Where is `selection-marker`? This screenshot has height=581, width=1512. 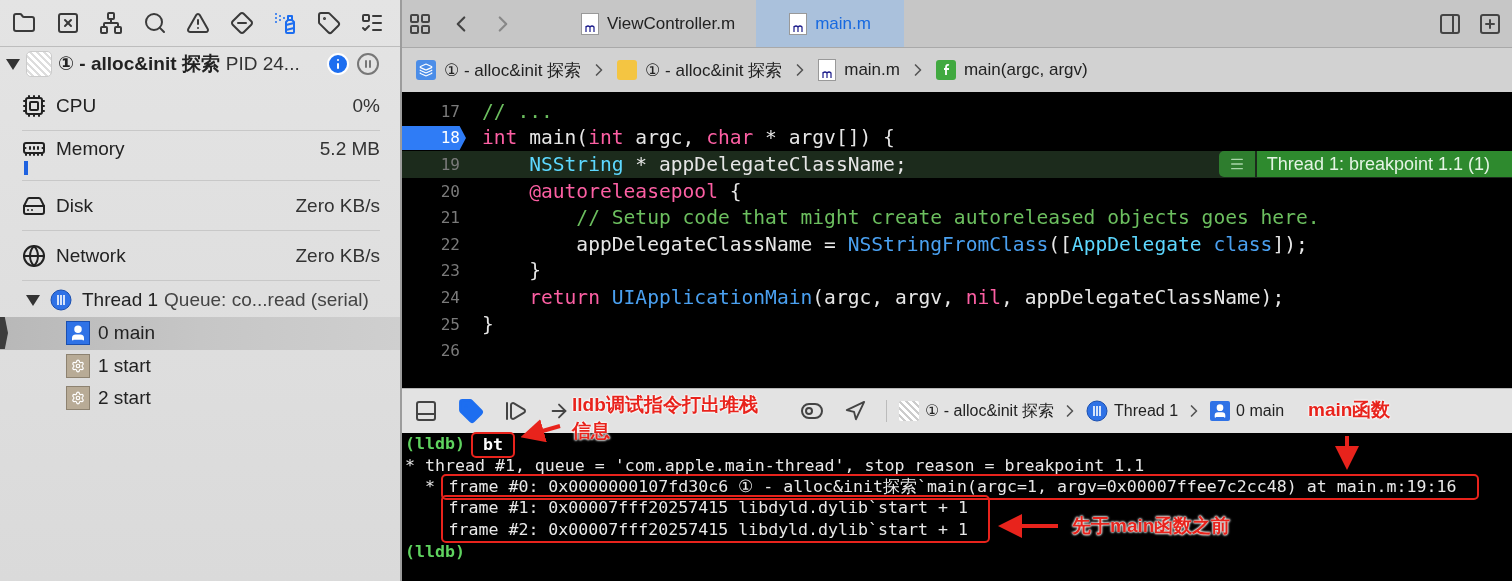 selection-marker is located at coordinates (4, 333).